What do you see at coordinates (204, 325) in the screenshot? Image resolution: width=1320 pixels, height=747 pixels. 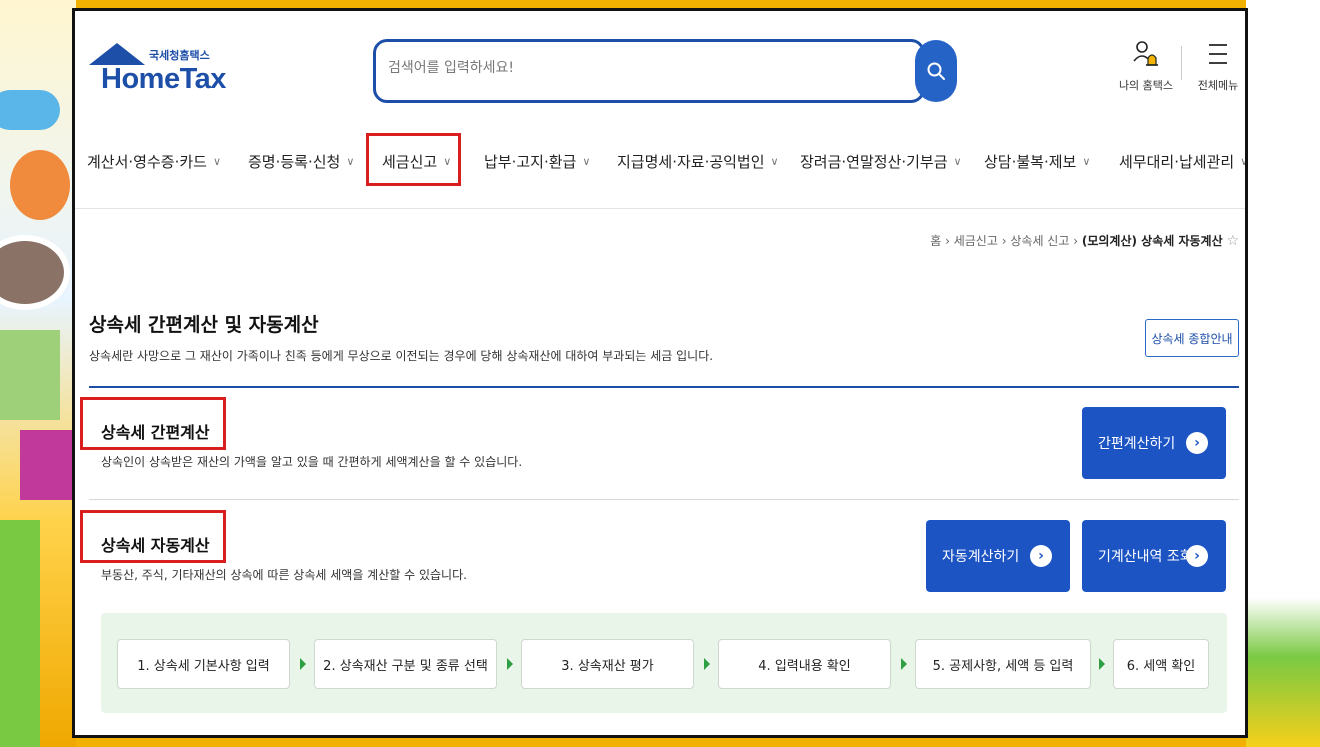 I see `page-title: 상속세 간편계산 및 자동계산` at bounding box center [204, 325].